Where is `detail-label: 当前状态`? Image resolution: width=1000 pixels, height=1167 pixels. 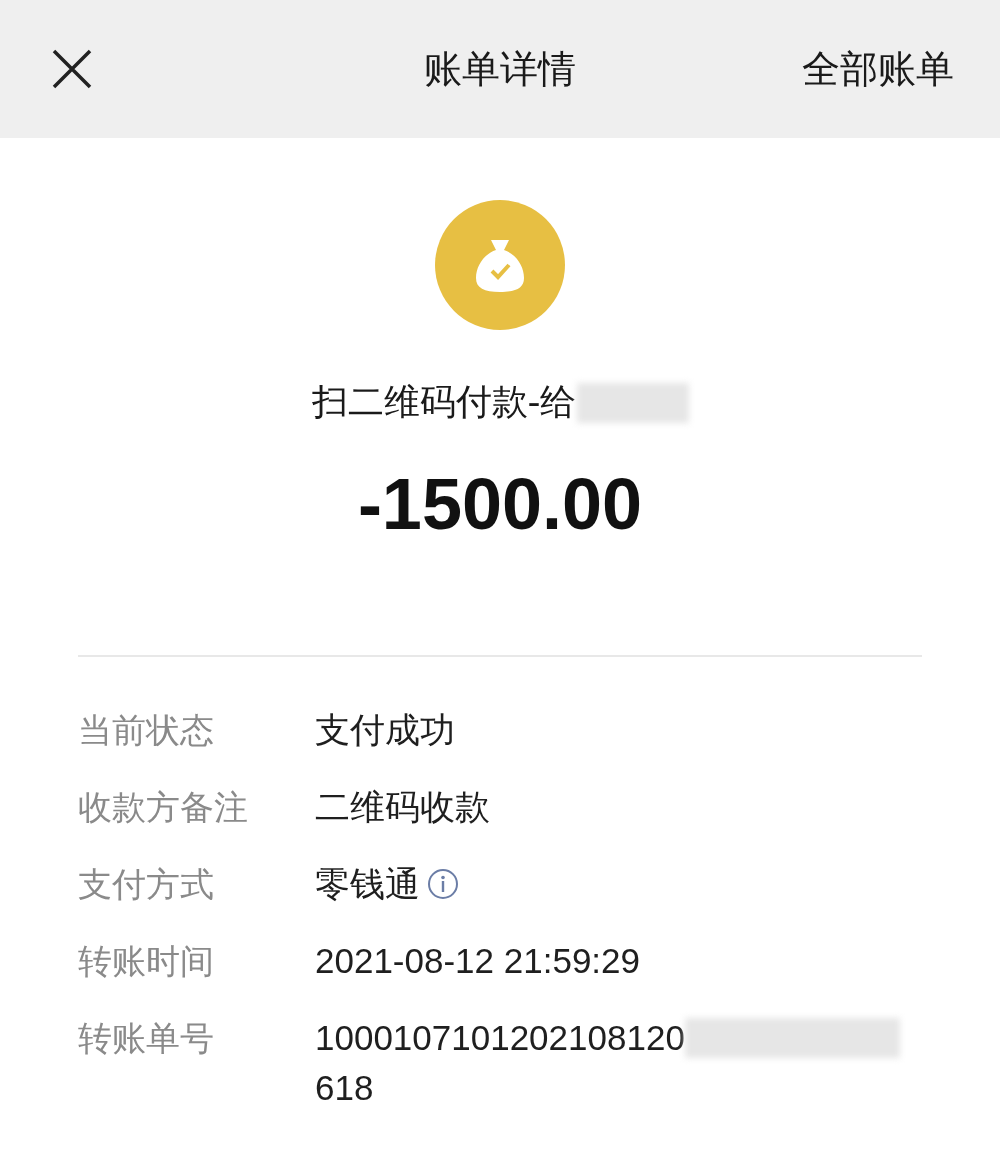 detail-label: 当前状态 is located at coordinates (146, 730).